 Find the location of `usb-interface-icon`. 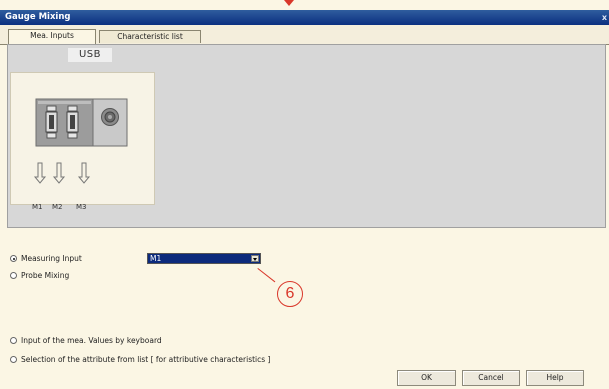

usb-interface-icon is located at coordinates (80, 141).